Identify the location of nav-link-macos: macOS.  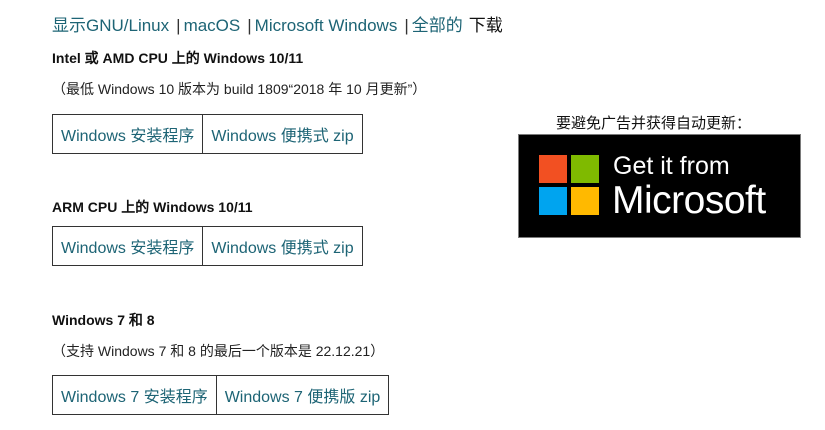
(212, 25).